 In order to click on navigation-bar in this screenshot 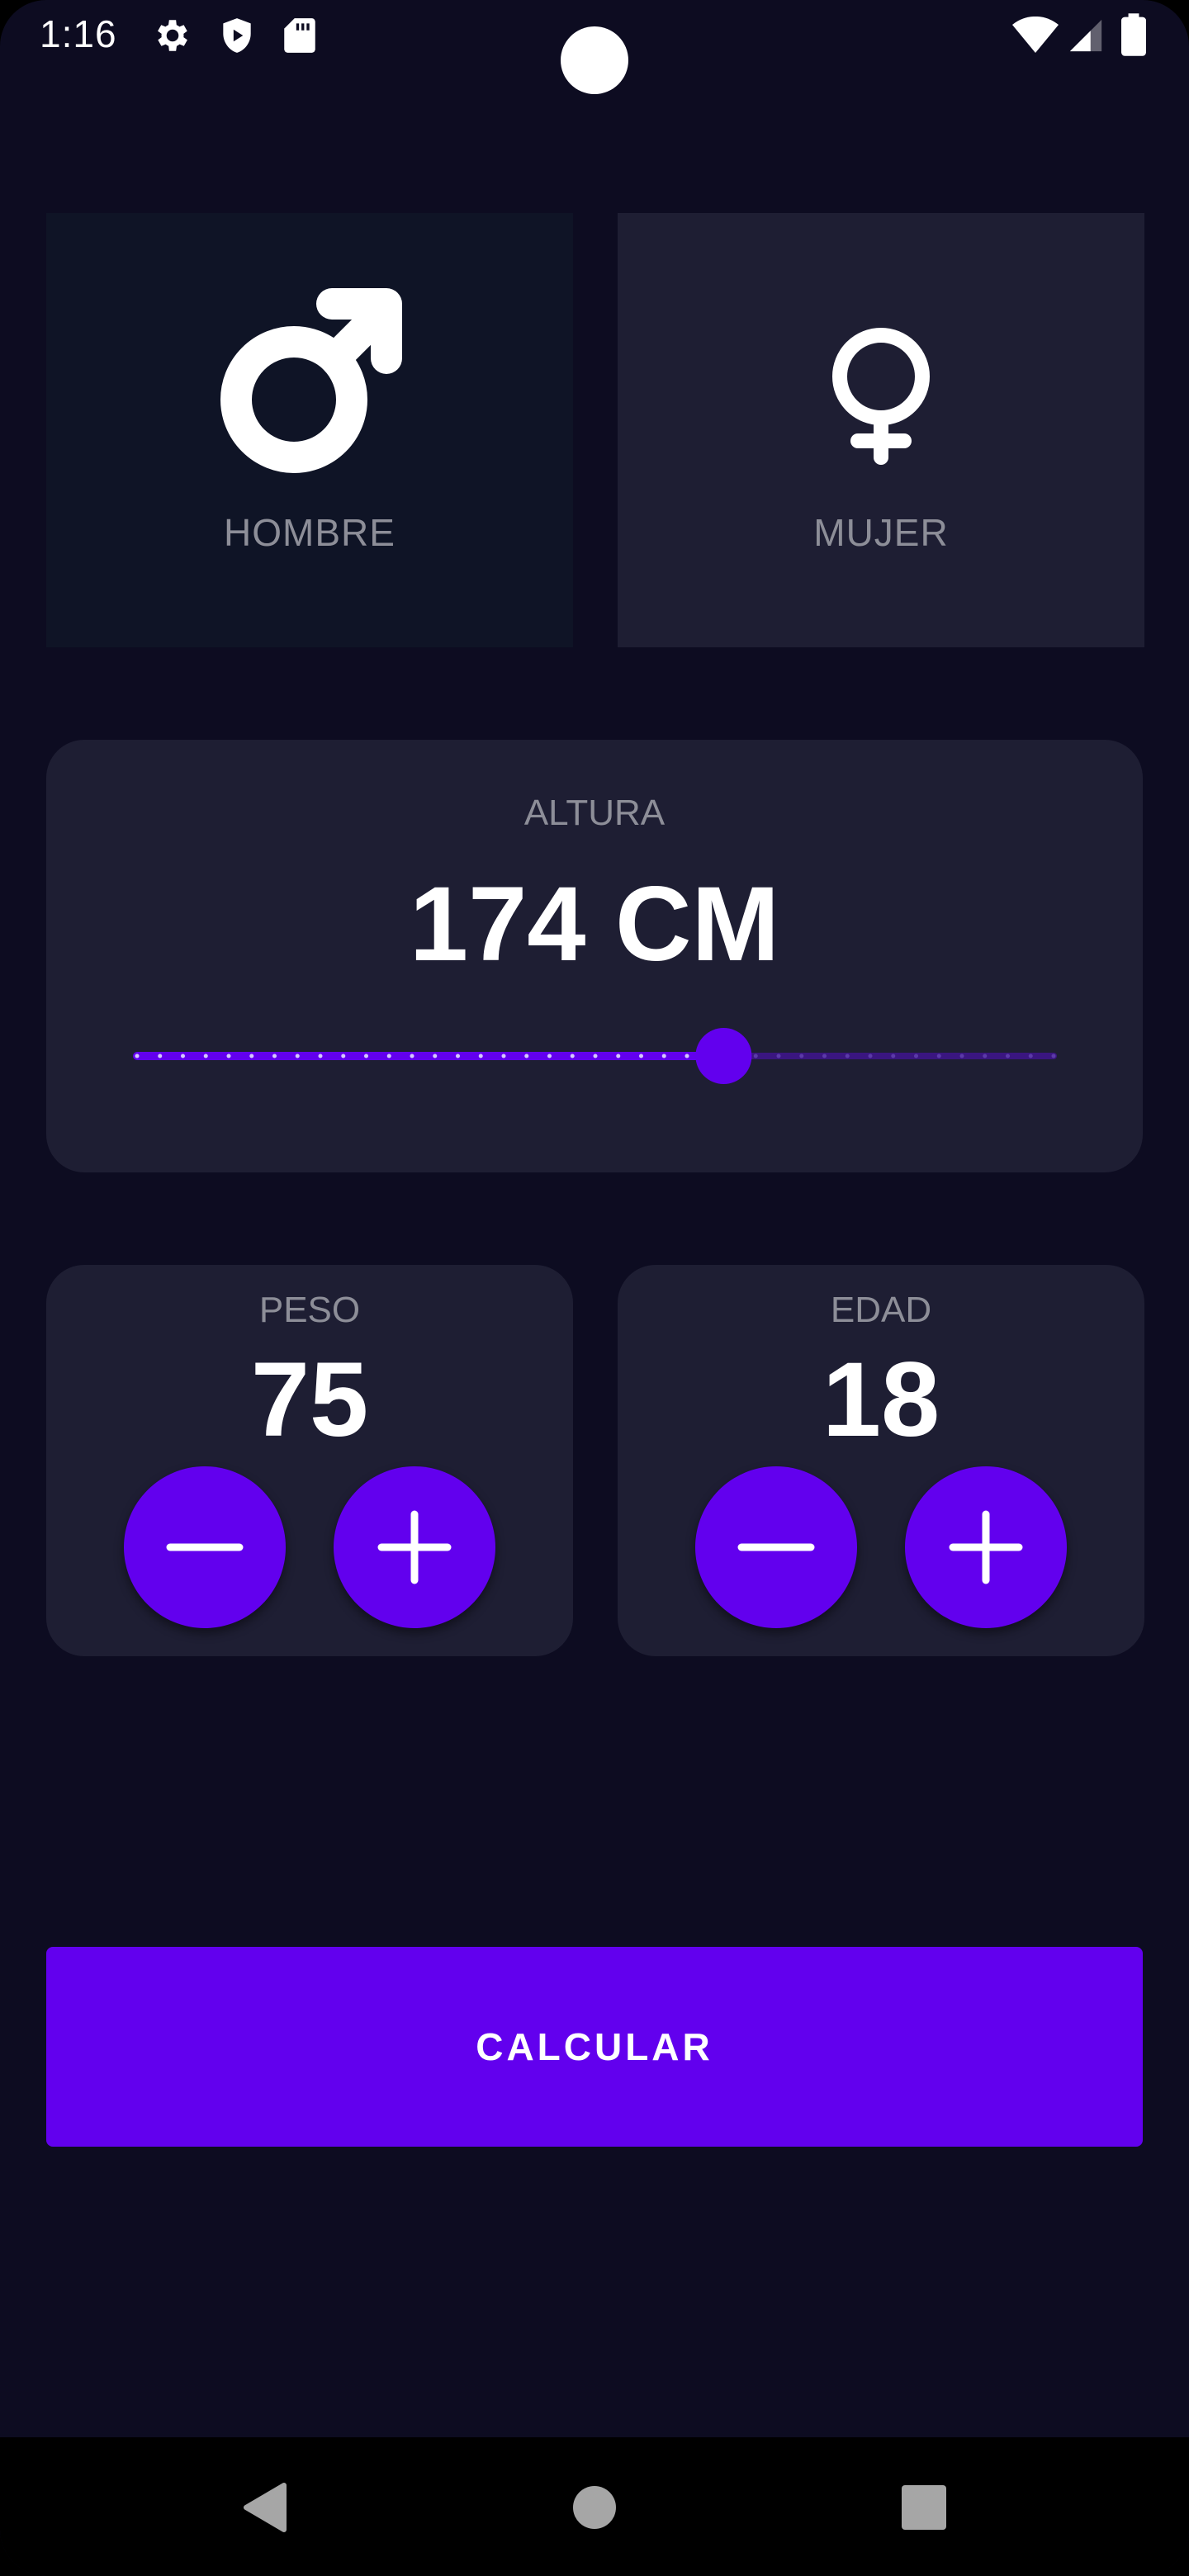, I will do `click(594, 2506)`.